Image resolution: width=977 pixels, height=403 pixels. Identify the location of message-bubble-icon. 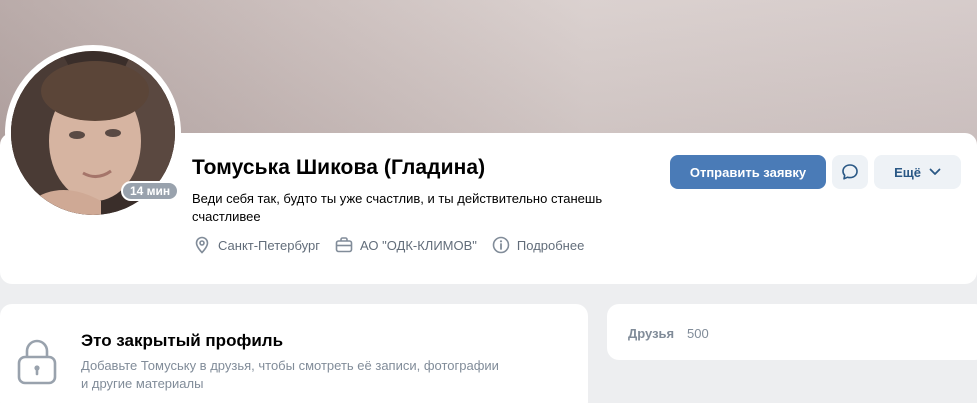
(850, 172).